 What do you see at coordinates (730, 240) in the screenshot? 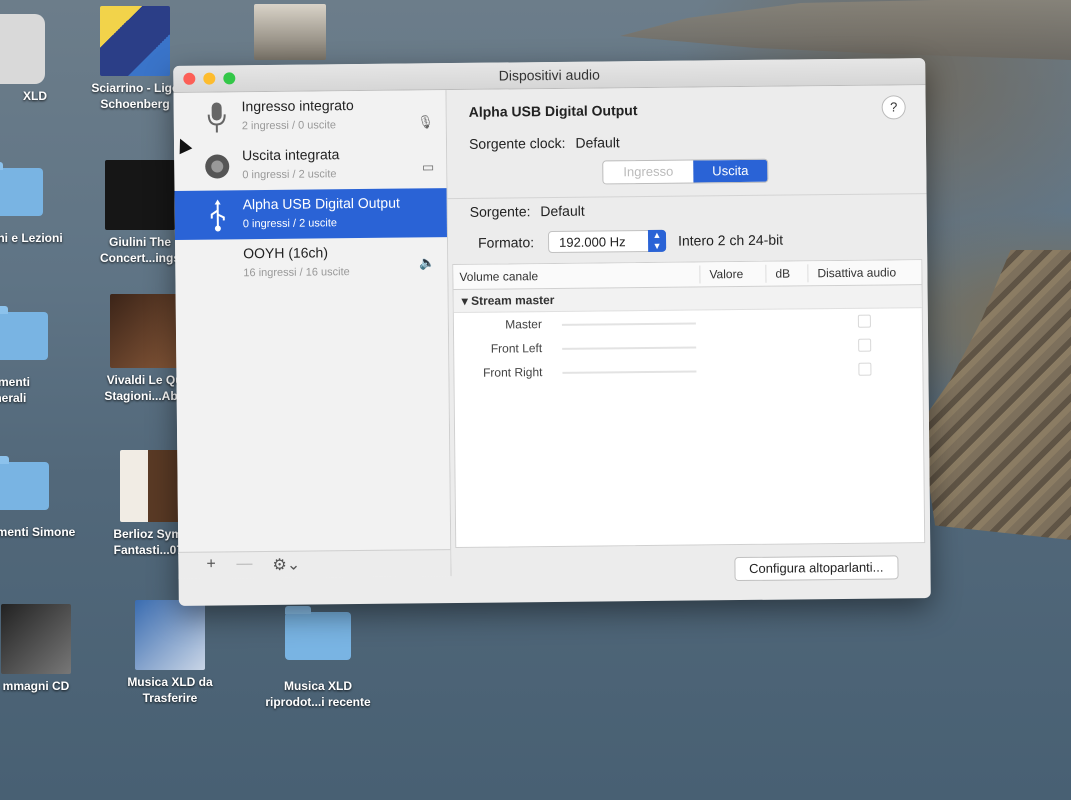
I see `format-description: Intero 2 ch 24-bit` at bounding box center [730, 240].